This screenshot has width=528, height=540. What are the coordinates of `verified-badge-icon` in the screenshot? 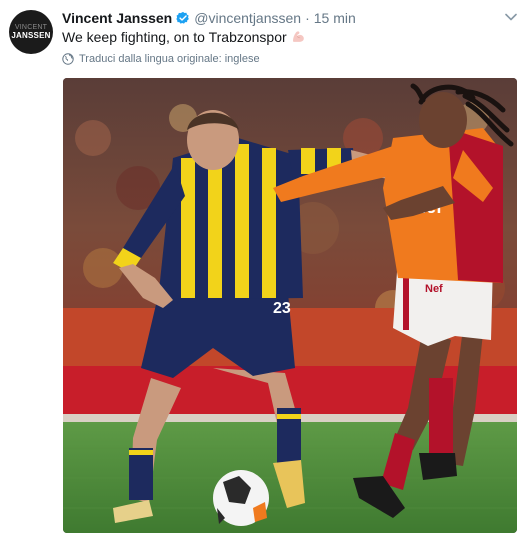 It's located at (183, 18).